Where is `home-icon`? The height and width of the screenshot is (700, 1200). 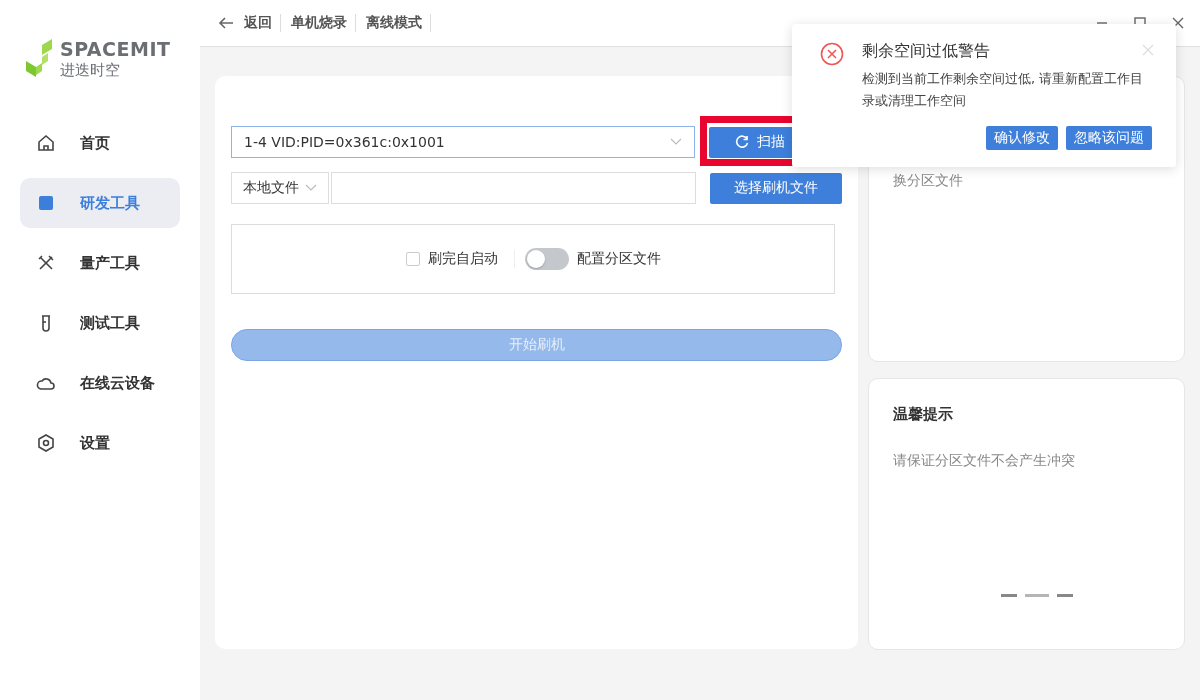
home-icon is located at coordinates (46, 143).